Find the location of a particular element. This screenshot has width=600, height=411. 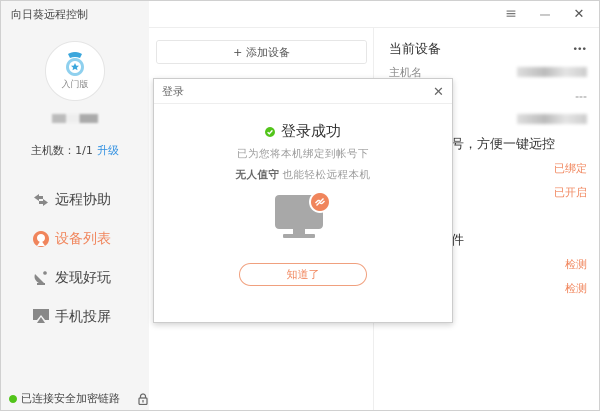

swap-arrows-icon is located at coordinates (41, 199).